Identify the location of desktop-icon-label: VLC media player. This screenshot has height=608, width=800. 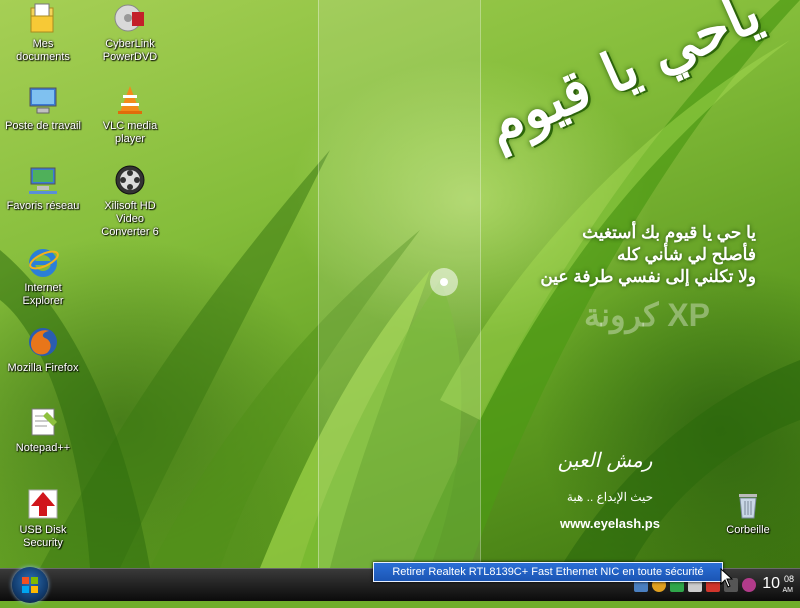
(130, 132).